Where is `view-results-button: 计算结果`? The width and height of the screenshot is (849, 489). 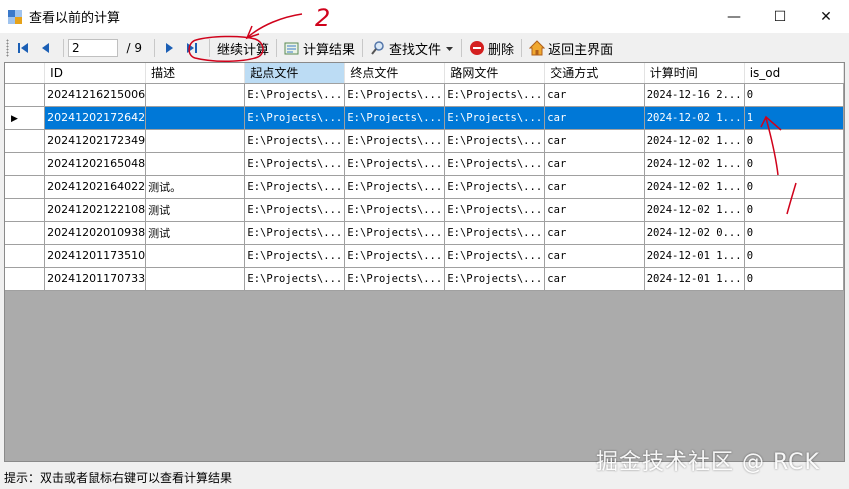
view-results-button: 计算结果 is located at coordinates (319, 48).